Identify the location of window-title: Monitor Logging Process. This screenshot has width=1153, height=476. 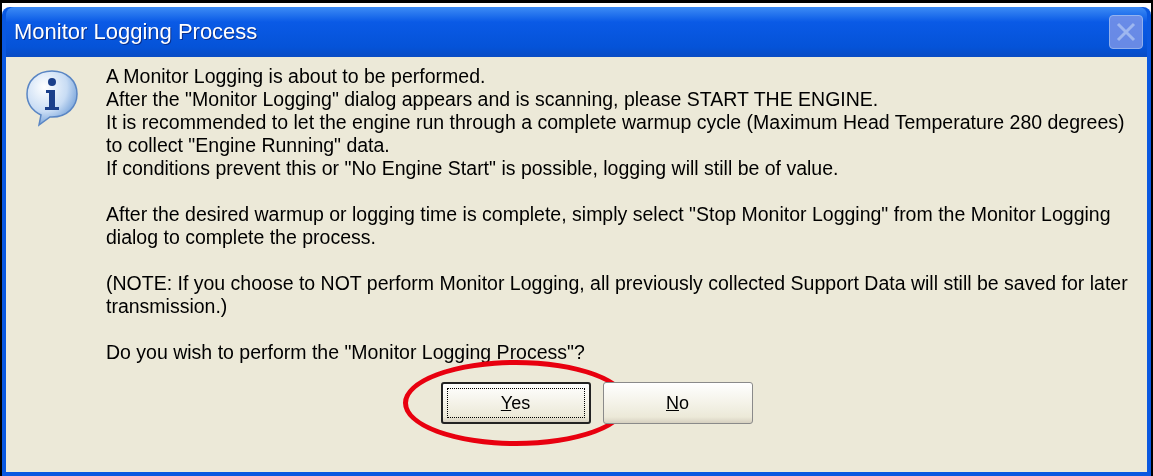
(136, 32).